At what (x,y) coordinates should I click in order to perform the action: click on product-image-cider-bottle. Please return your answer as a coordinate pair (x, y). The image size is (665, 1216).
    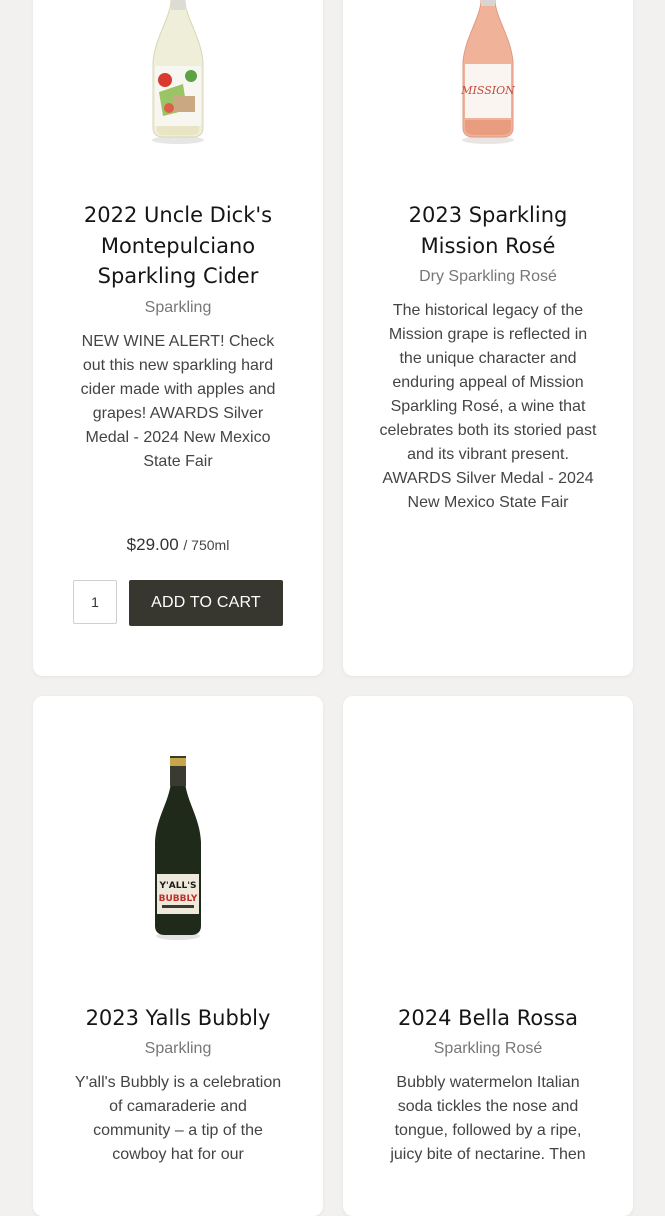
    Looking at the image, I should click on (178, 75).